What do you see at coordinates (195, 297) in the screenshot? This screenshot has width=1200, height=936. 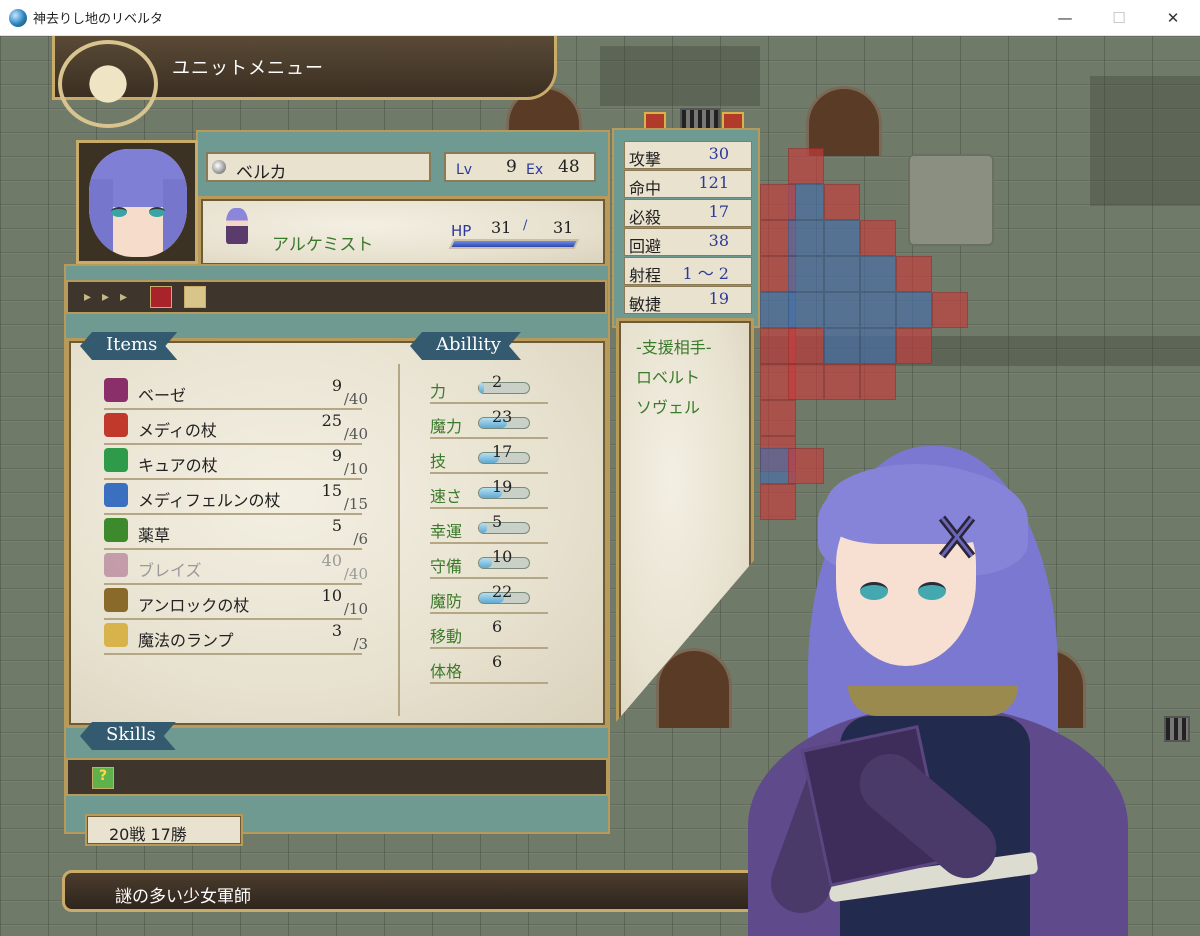 I see `scroll-quill-icon` at bounding box center [195, 297].